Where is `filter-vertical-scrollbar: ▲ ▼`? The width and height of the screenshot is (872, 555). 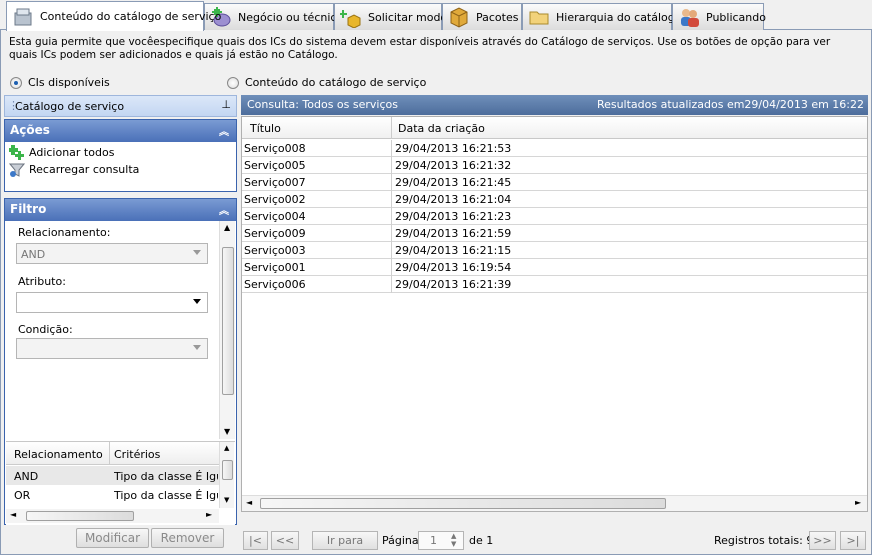 filter-vertical-scrollbar: ▲ ▼ is located at coordinates (227, 330).